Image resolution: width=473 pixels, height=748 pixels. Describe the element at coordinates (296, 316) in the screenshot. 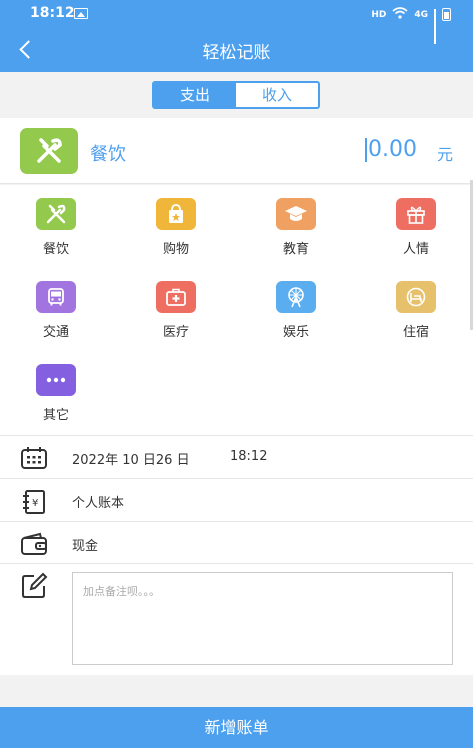

I see `category-item: 娱乐` at that location.